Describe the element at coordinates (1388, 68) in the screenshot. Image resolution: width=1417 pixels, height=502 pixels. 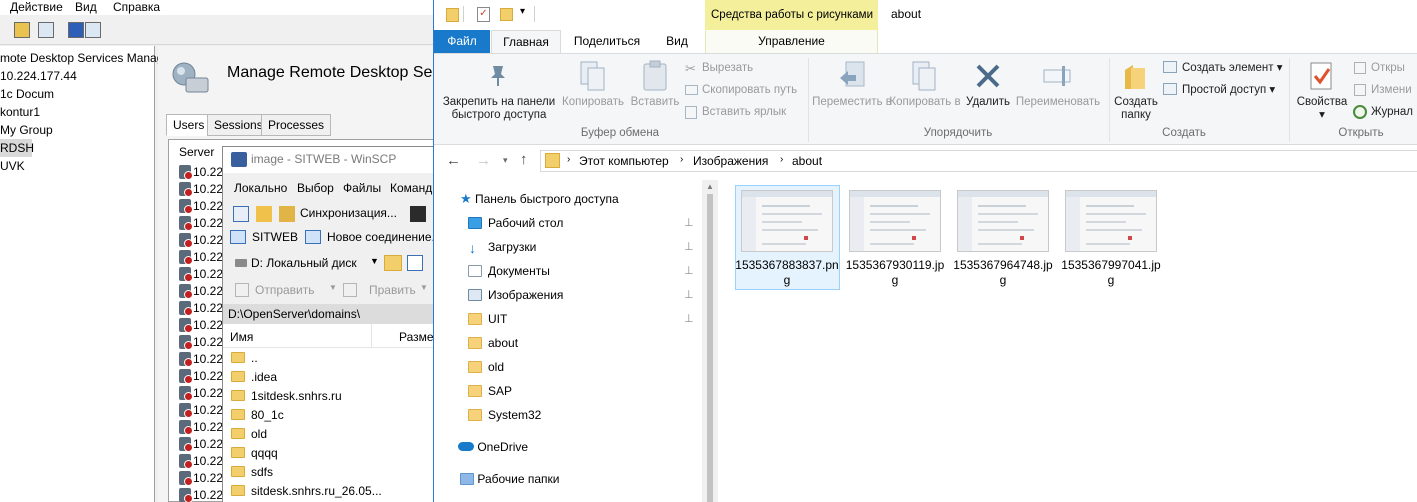
I see `open-button: Откры` at that location.